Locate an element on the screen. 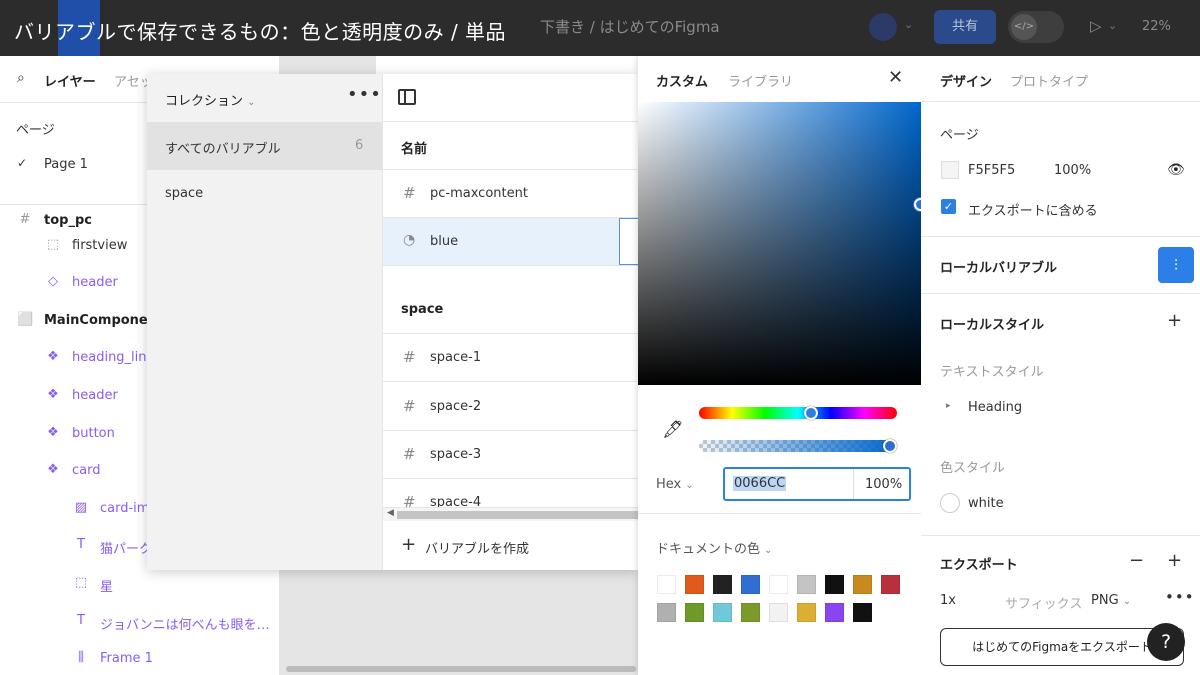  opacity-slider-knob is located at coordinates (890, 446).